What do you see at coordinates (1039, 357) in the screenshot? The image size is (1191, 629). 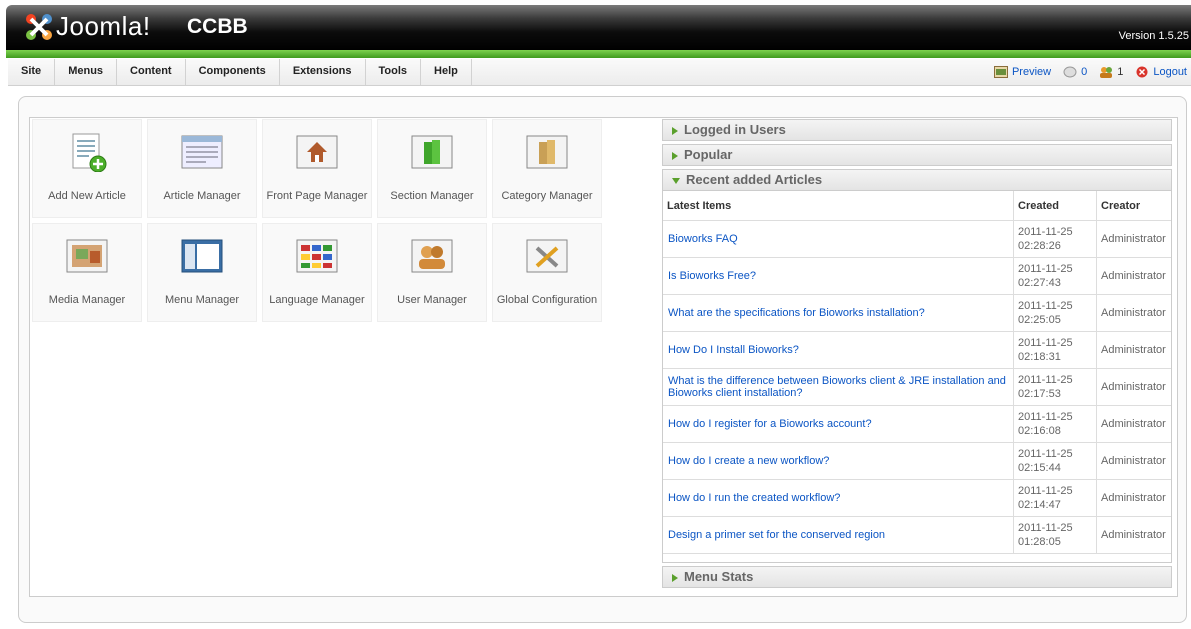 I see `created-time: 02:18:31` at bounding box center [1039, 357].